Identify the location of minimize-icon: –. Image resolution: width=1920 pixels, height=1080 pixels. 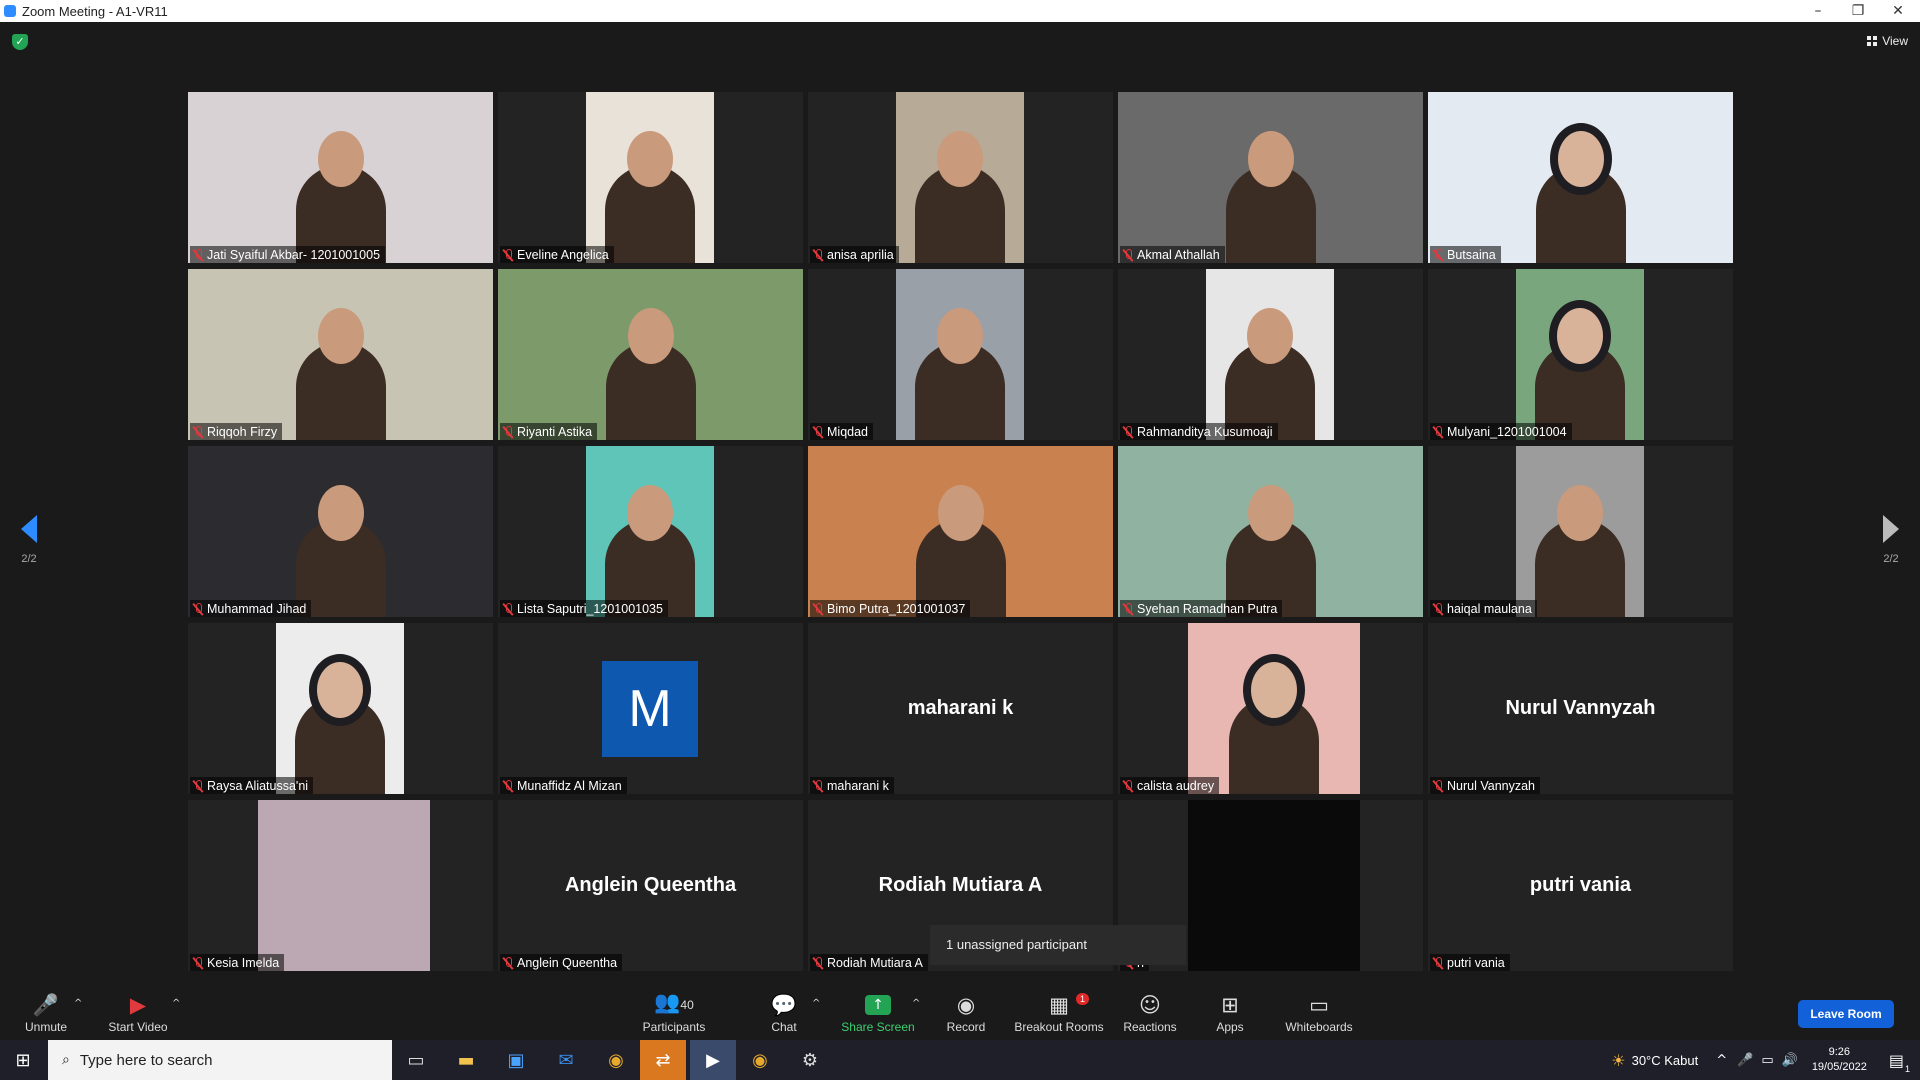
(1818, 11).